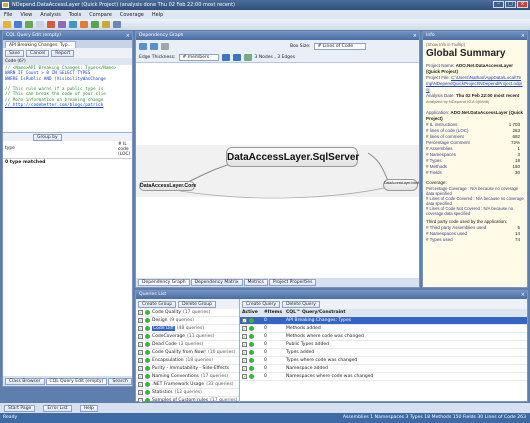 This screenshot has height=423, width=530. What do you see at coordinates (187, 385) in the screenshot?
I see `query-group-item: ✓ .NET Framework Usage (33 queries)` at bounding box center [187, 385].